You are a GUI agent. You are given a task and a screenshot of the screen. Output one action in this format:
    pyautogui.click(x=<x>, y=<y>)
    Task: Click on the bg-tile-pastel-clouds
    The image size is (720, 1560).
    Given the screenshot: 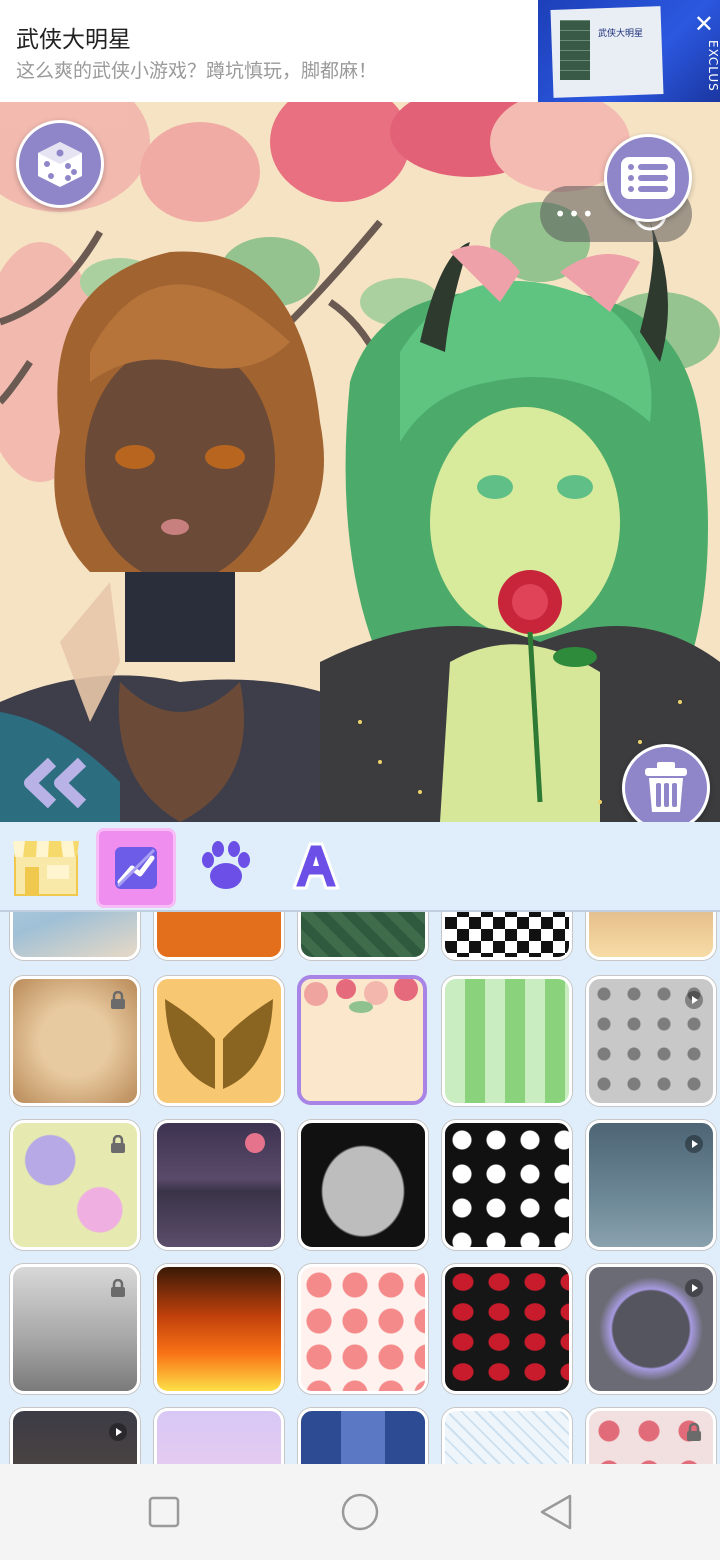 What is the action you would take?
    pyautogui.click(x=219, y=1436)
    